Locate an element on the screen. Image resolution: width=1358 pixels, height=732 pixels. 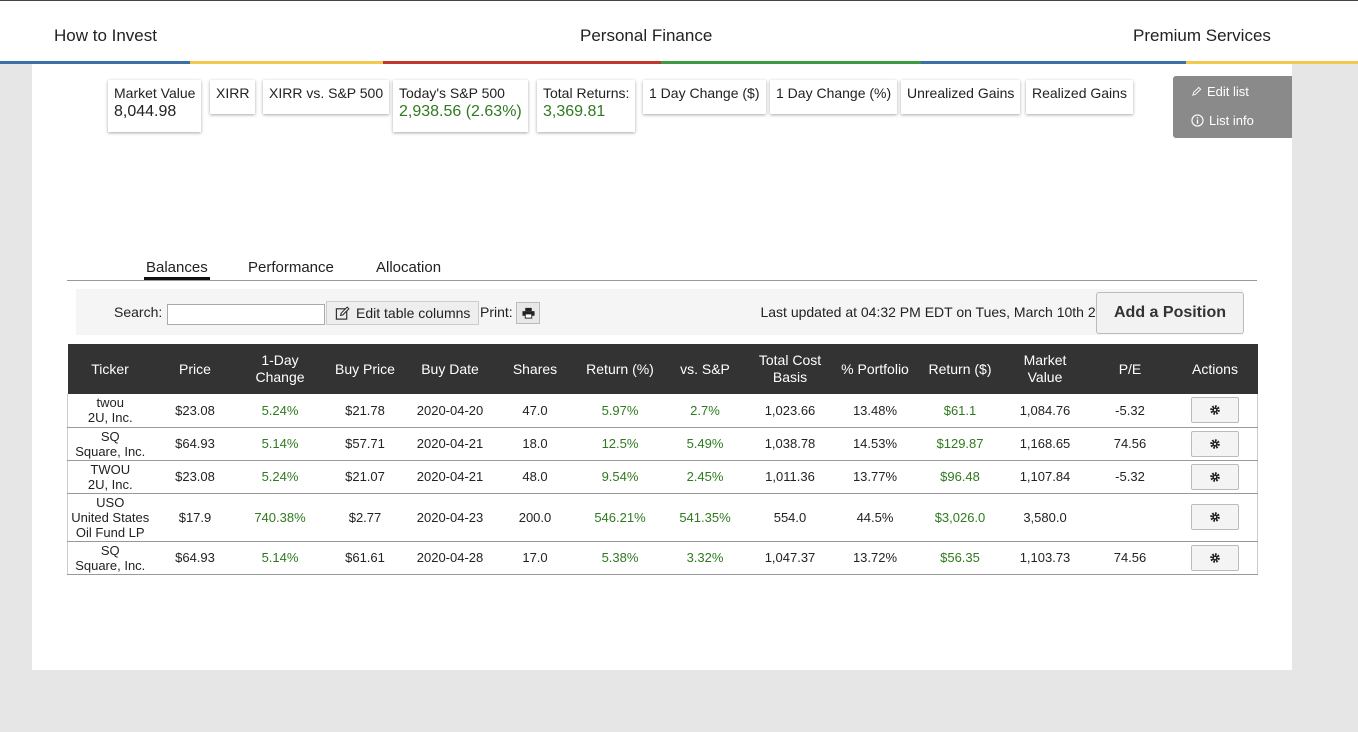
vs-sp-cell: 541.35% is located at coordinates (705, 517).